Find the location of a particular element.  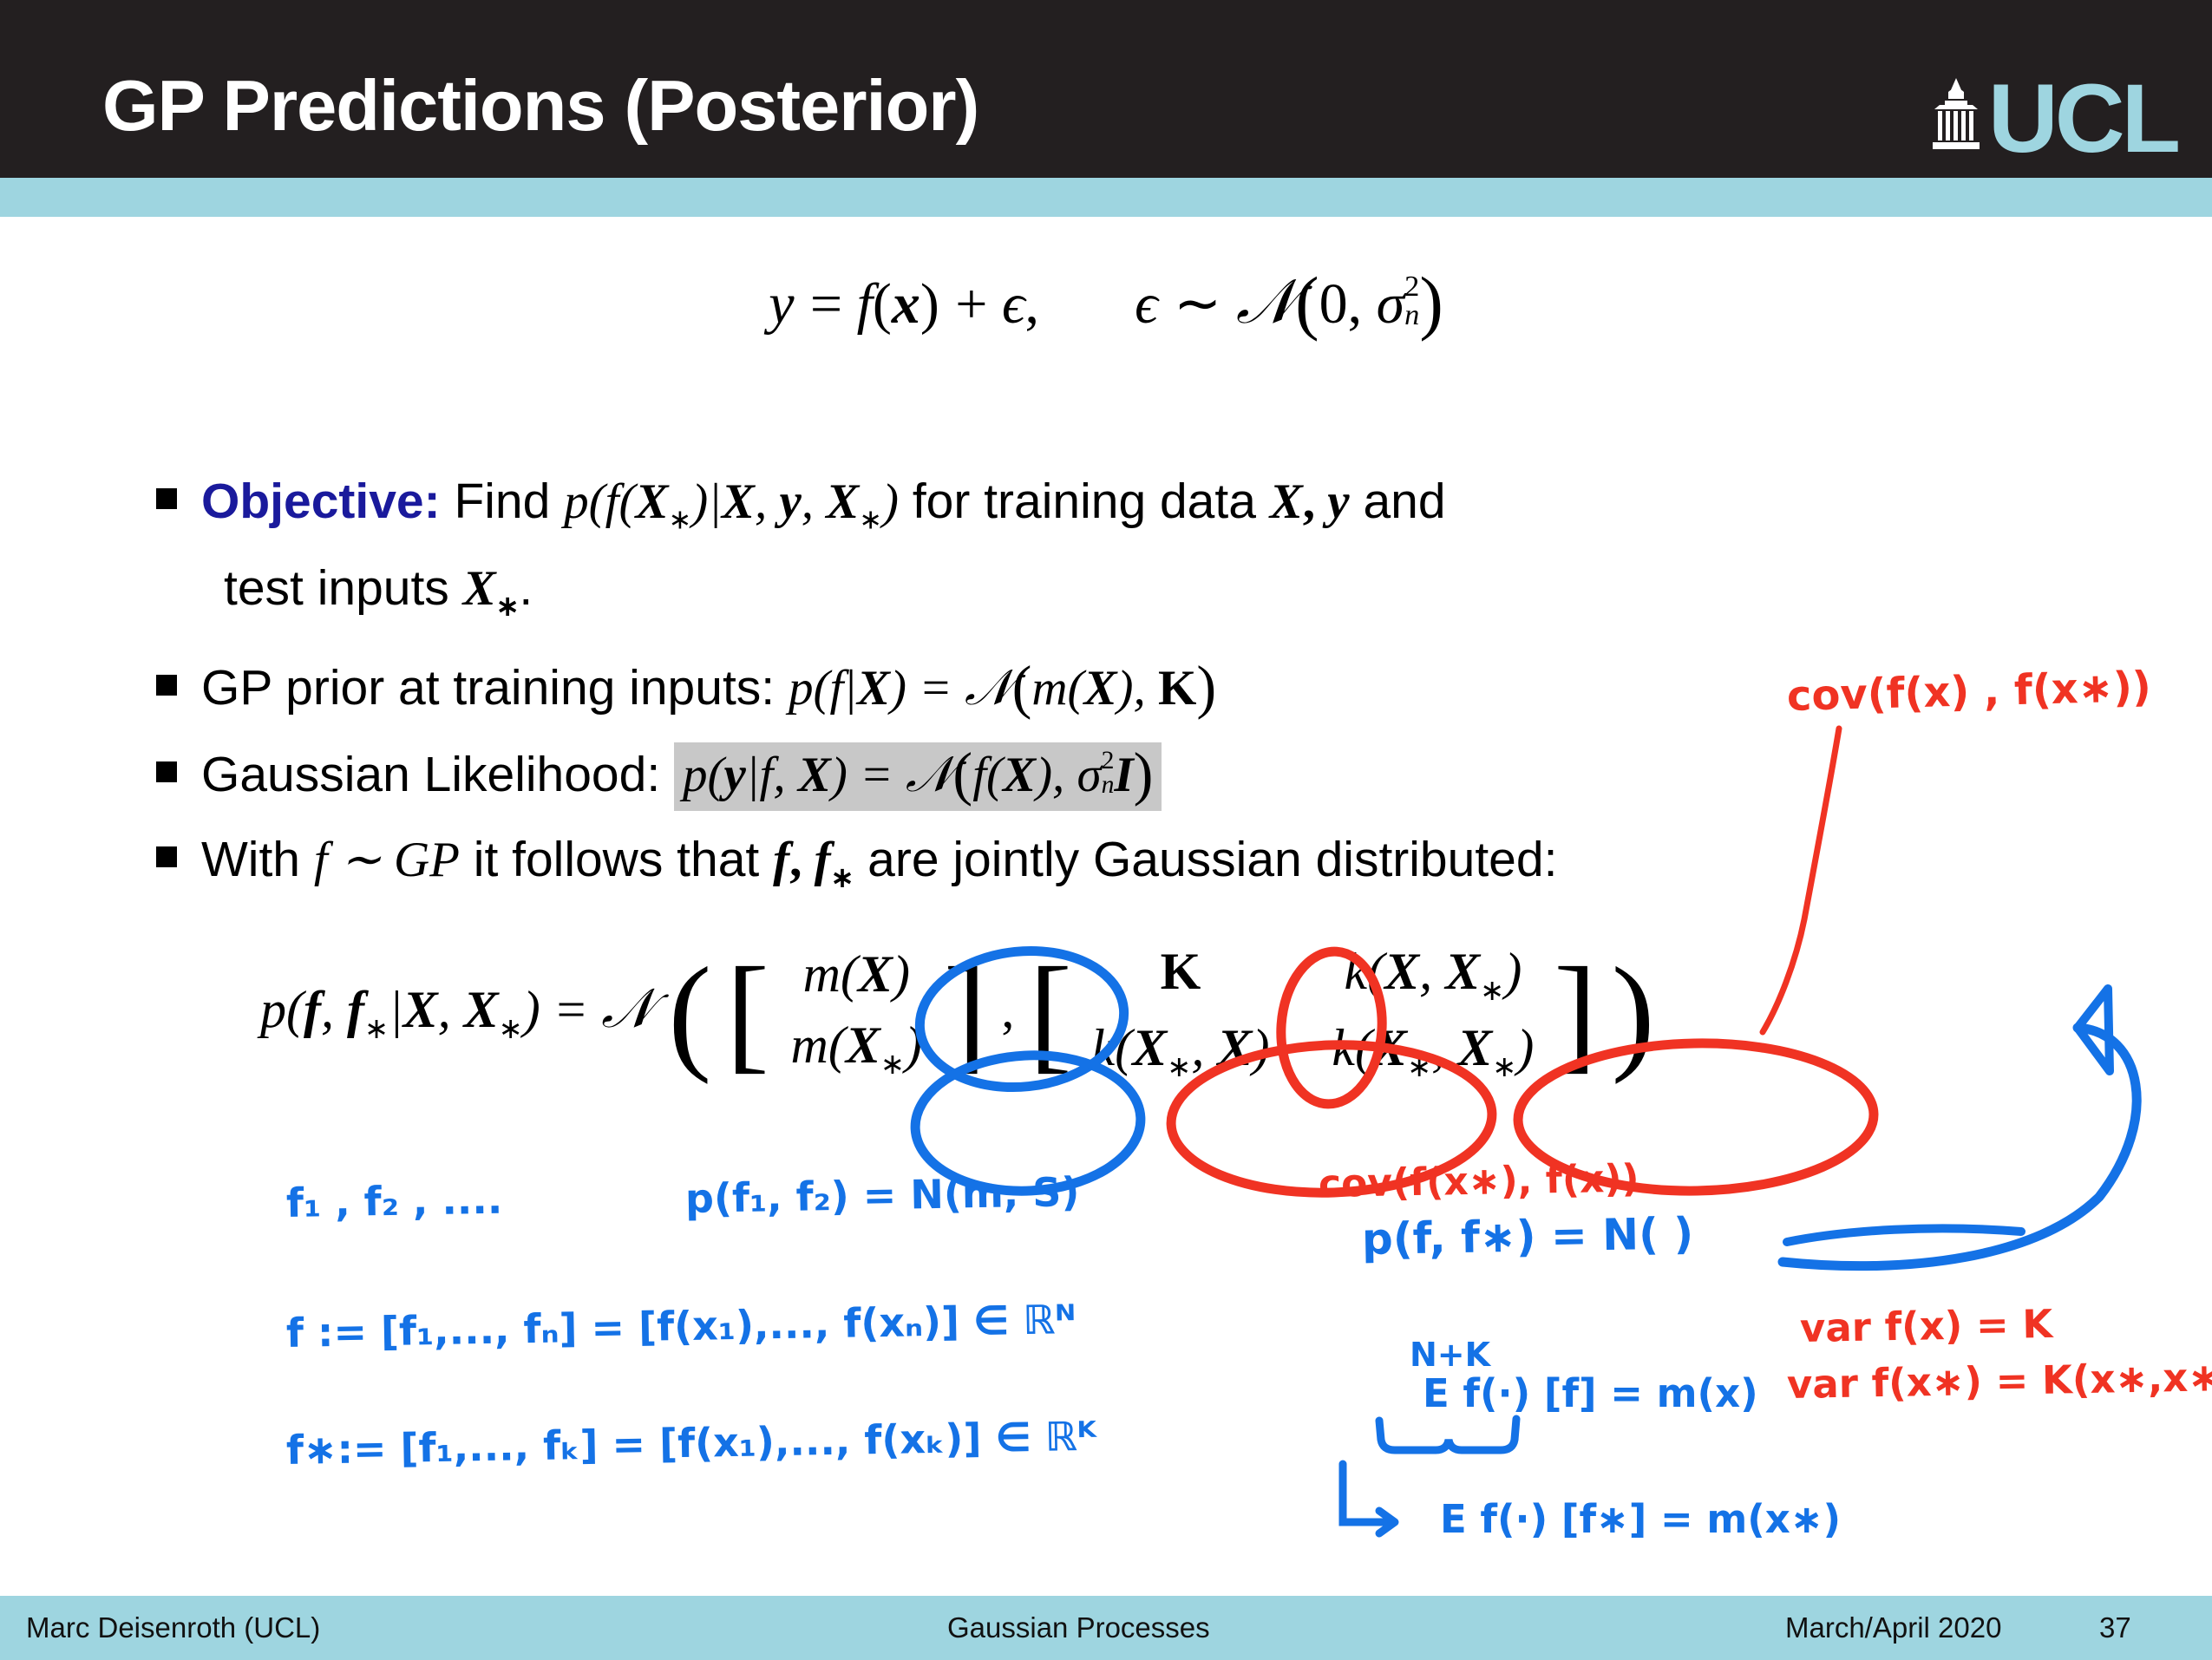

footer-course-title: Gaussian Processes is located at coordinates (1078, 1627).